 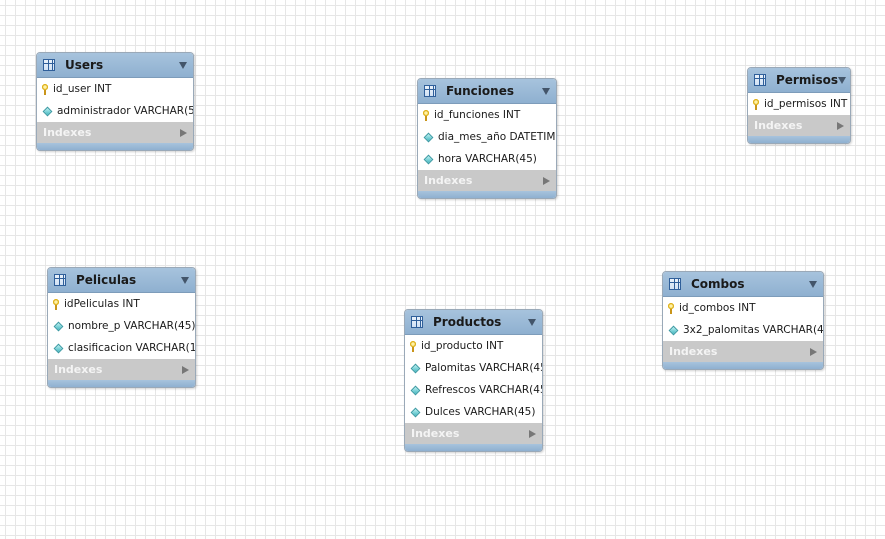 I want to click on table-name: Peliculas, so click(x=106, y=280).